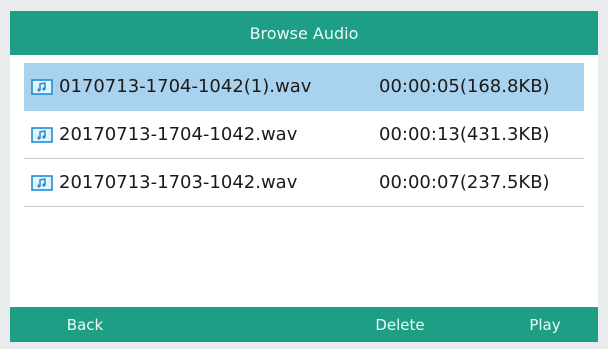  I want to click on list-item: 20170713-1703-1042.wav 00:00:07(237.5KB), so click(304, 183).